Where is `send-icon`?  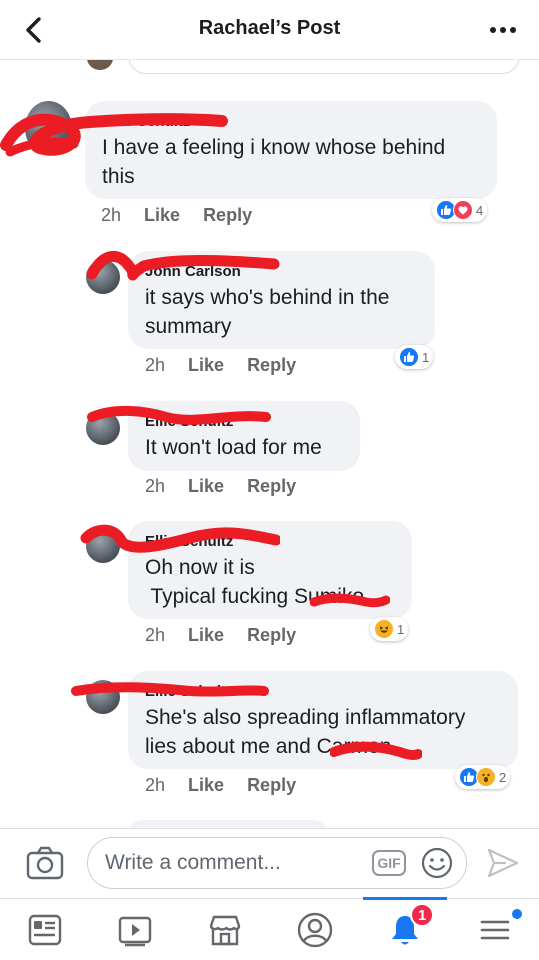 send-icon is located at coordinates (503, 863).